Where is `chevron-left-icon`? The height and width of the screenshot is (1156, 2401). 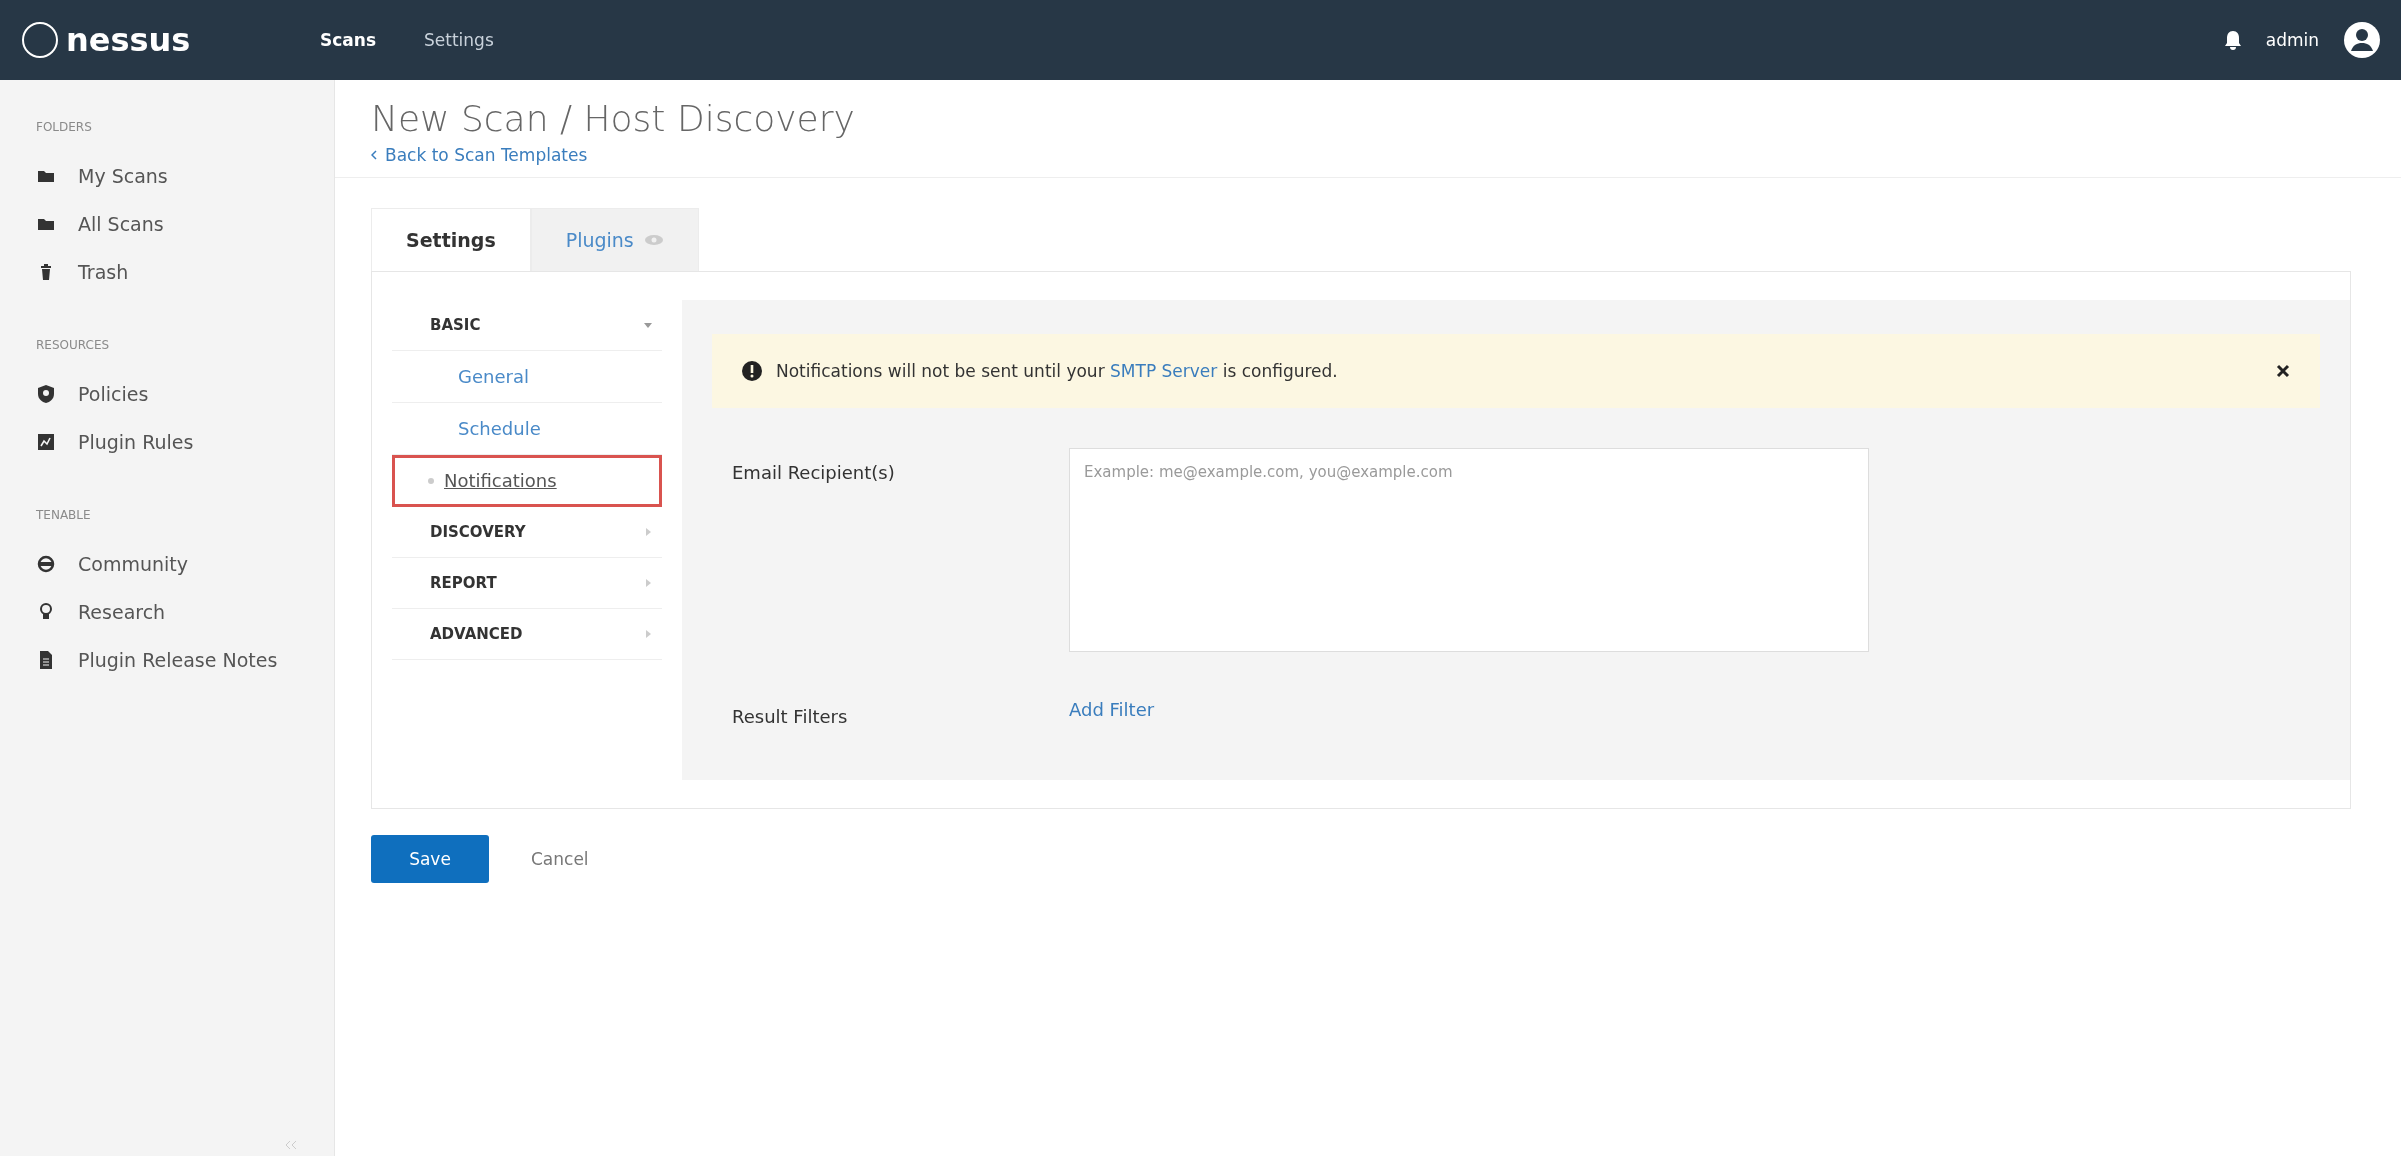
chevron-left-icon is located at coordinates (374, 155).